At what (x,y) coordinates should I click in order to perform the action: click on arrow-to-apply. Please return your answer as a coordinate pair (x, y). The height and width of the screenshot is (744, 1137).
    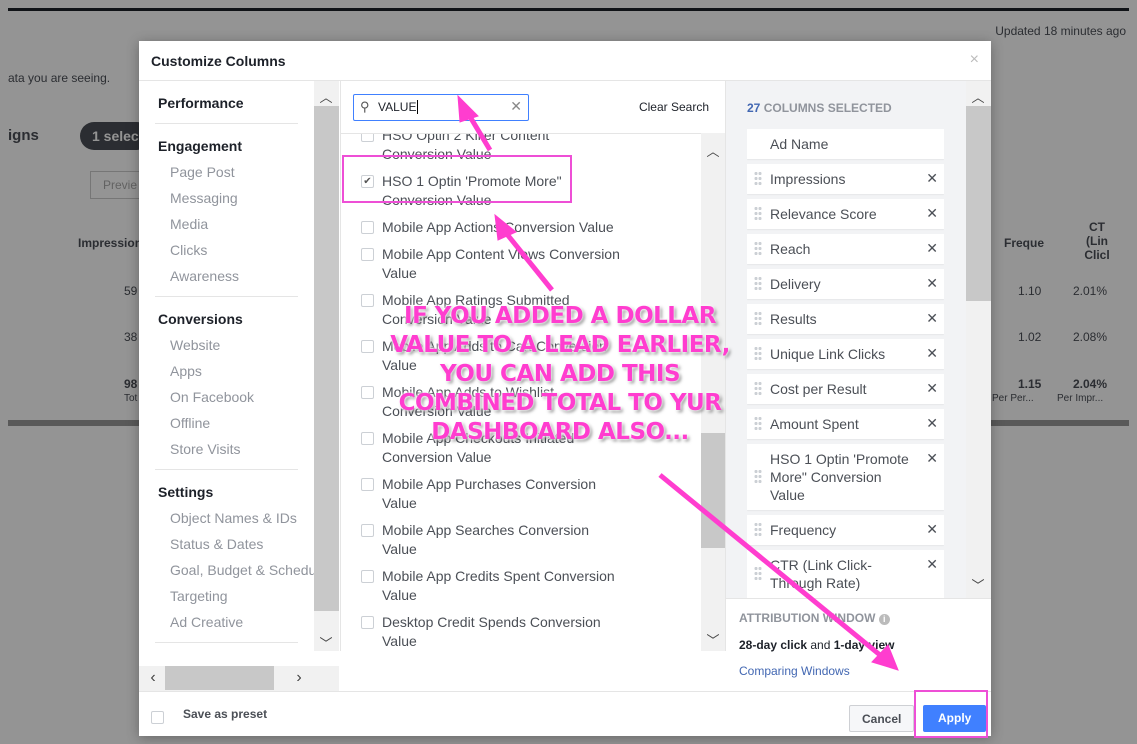
    Looking at the image, I should click on (770, 565).